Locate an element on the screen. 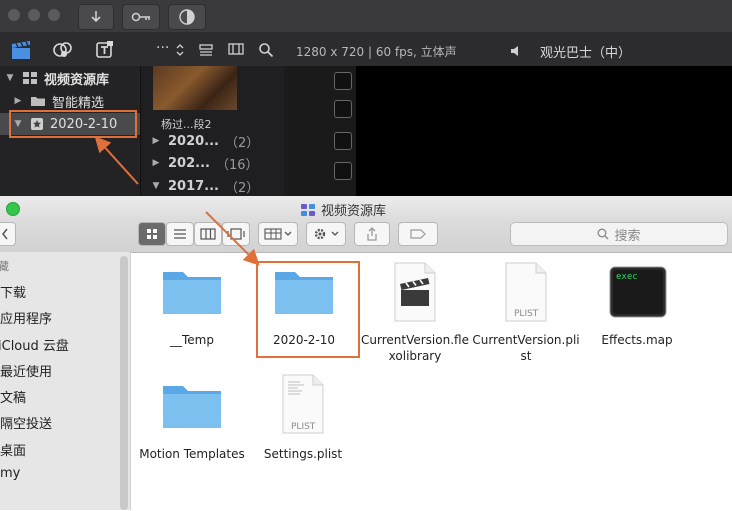  annotation-arrows is located at coordinates (177, 201).